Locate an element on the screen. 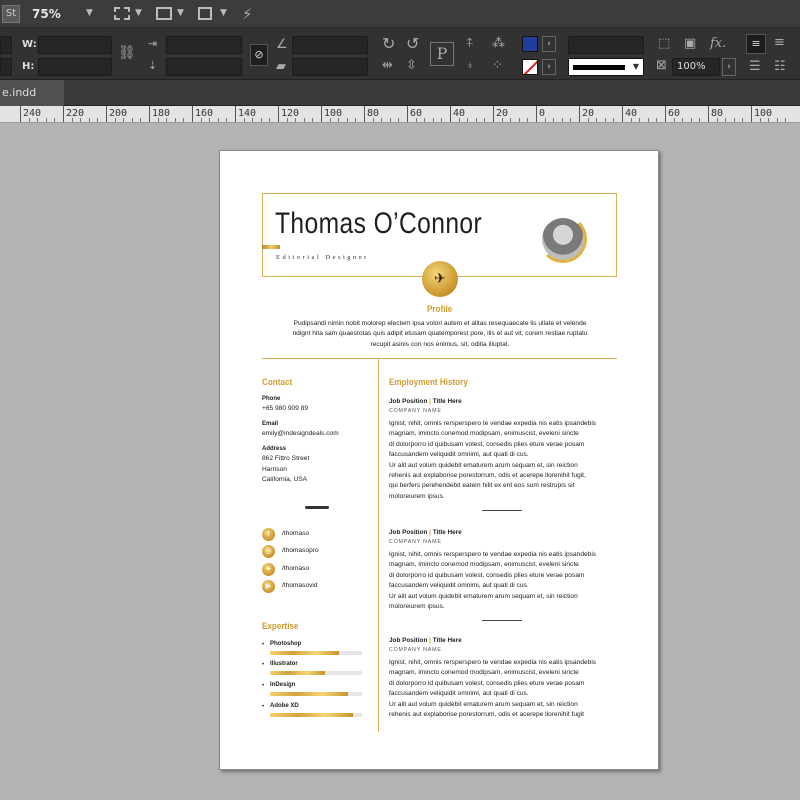 The image size is (800, 800). stroke-menu-button: › is located at coordinates (549, 67).